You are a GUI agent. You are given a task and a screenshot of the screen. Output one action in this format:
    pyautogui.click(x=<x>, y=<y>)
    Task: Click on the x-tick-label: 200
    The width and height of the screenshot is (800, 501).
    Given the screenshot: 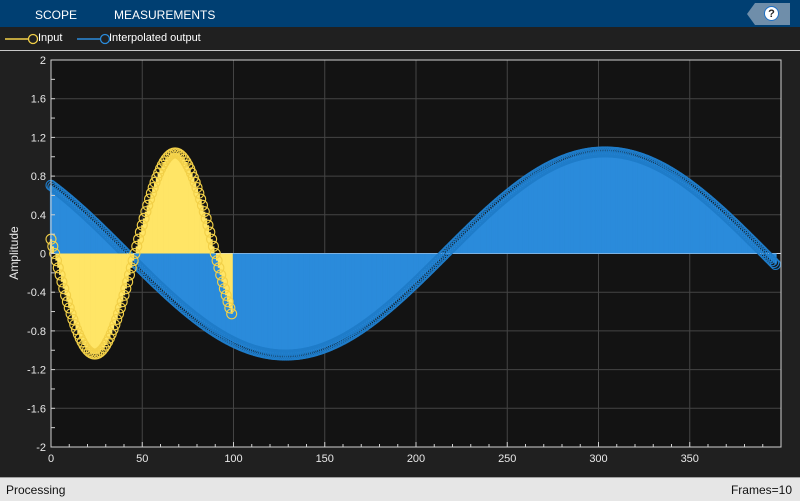 What is the action you would take?
    pyautogui.click(x=416, y=459)
    